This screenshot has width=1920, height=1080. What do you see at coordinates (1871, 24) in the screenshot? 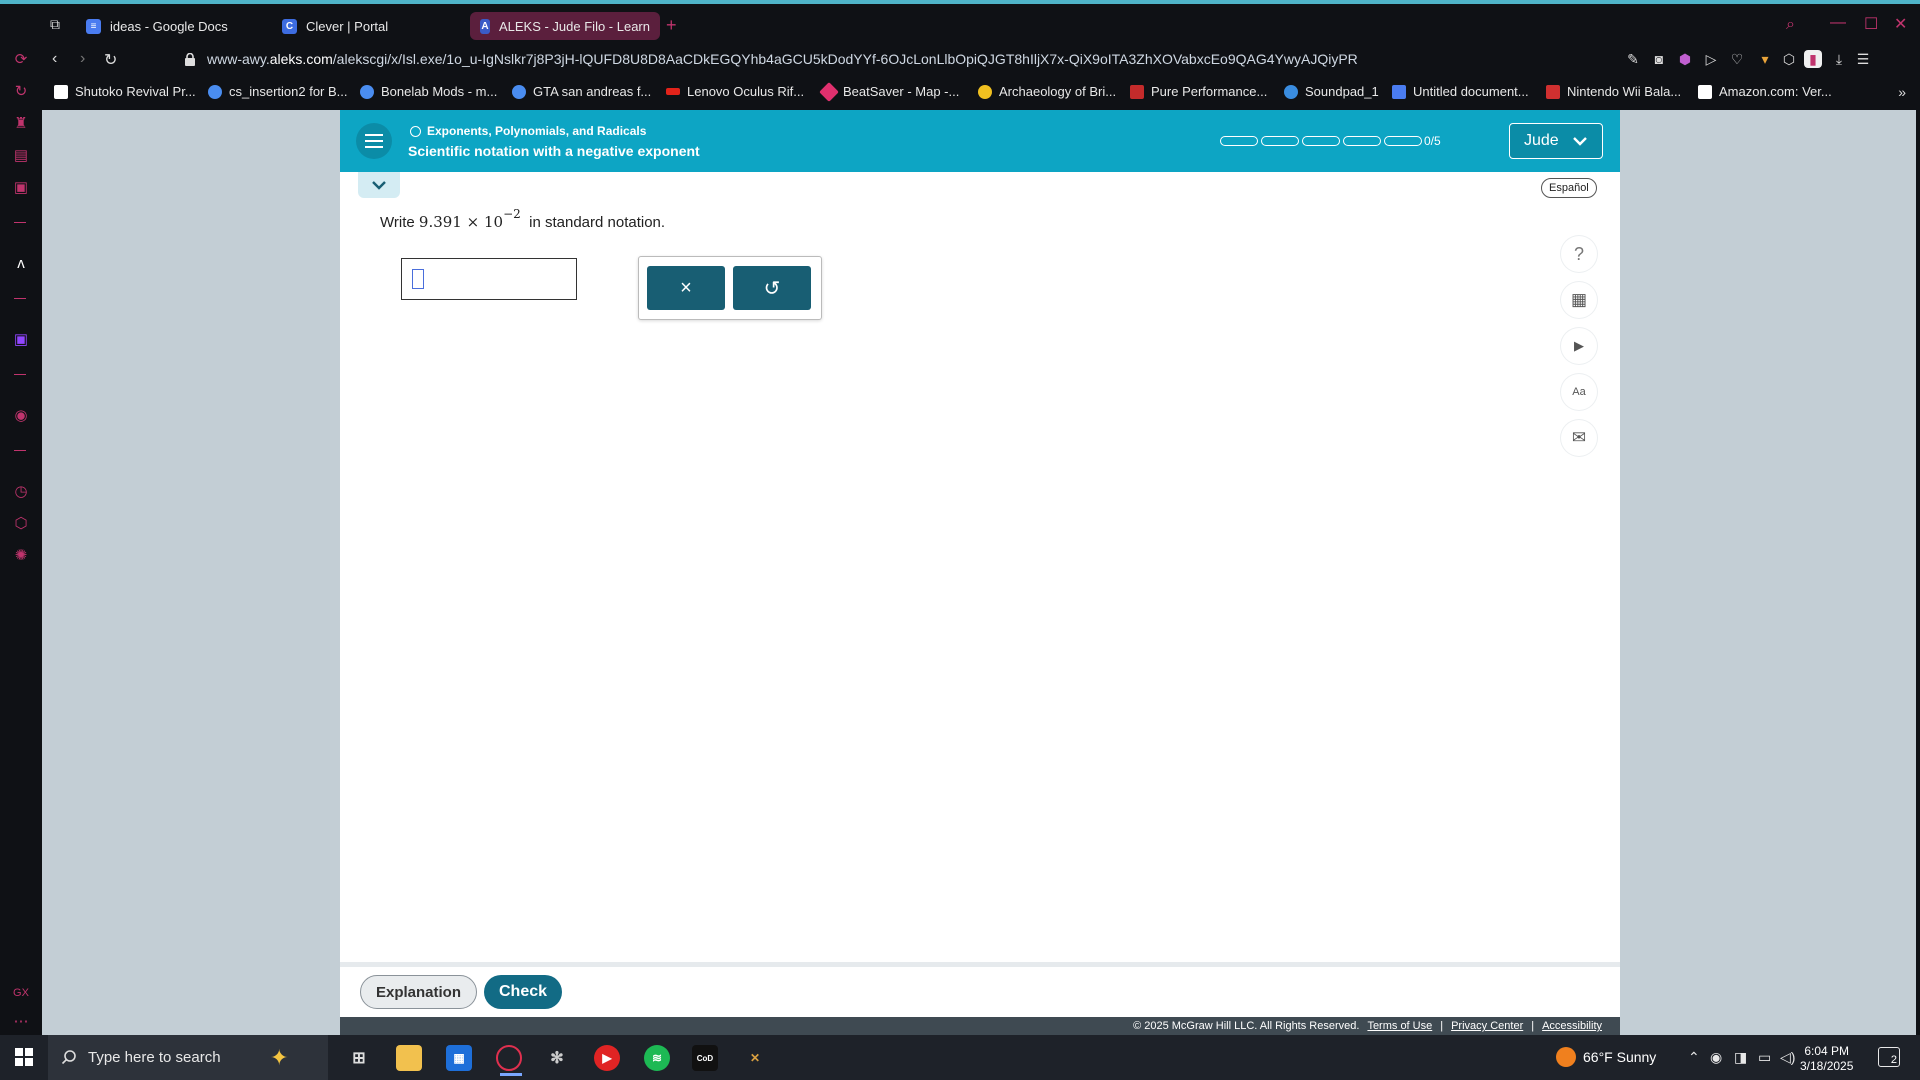
I see `maximize-button: ☐` at bounding box center [1871, 24].